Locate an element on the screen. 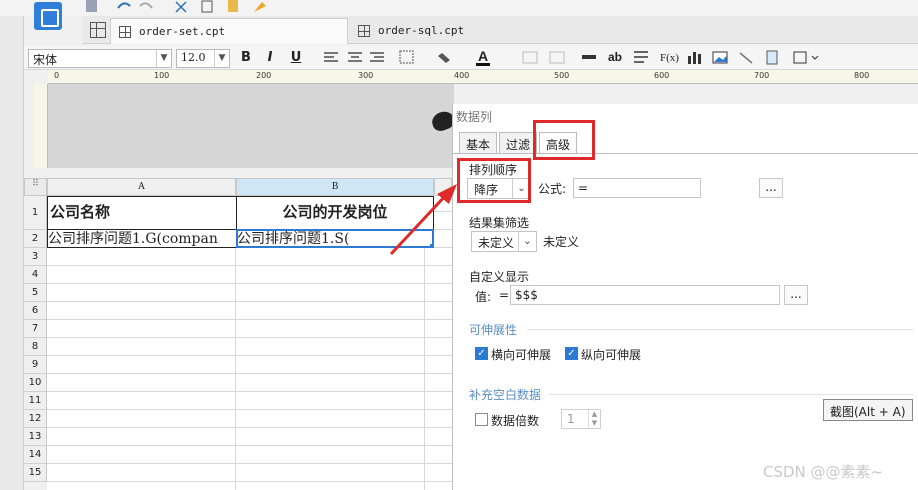 This screenshot has height=490, width=918. cut-icon is located at coordinates (181, 7).